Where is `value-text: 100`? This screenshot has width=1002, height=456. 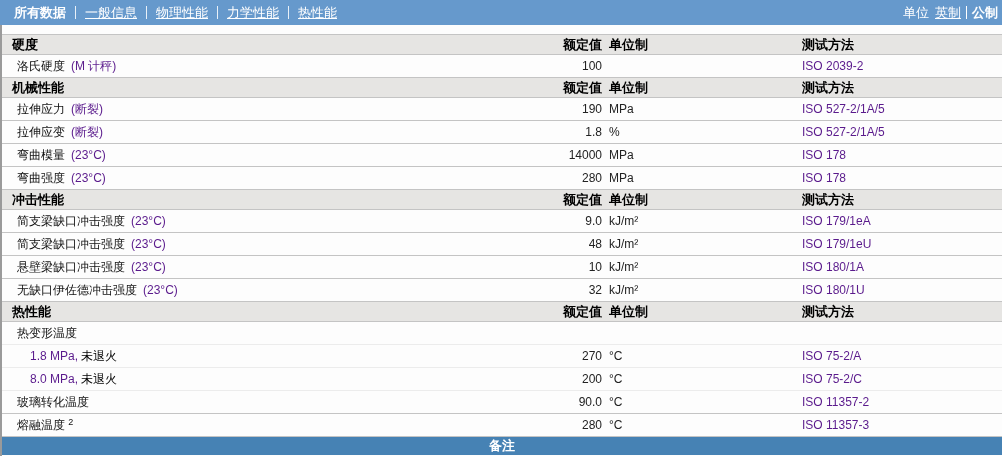
value-text: 100 is located at coordinates (591, 66).